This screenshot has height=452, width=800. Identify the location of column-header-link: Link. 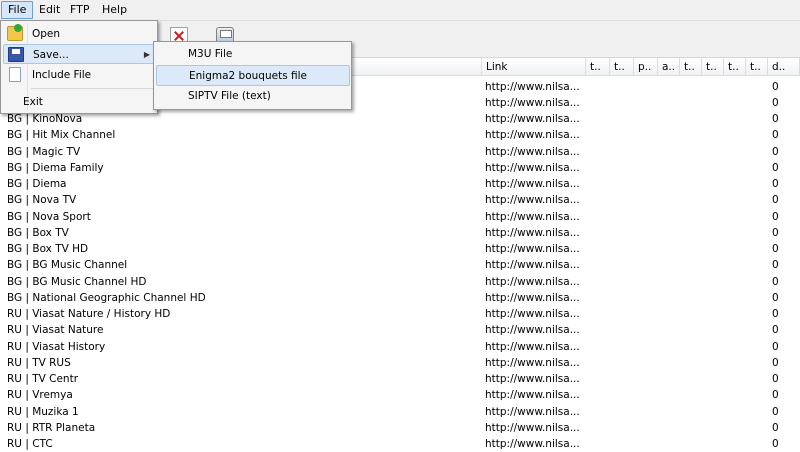
(534, 67).